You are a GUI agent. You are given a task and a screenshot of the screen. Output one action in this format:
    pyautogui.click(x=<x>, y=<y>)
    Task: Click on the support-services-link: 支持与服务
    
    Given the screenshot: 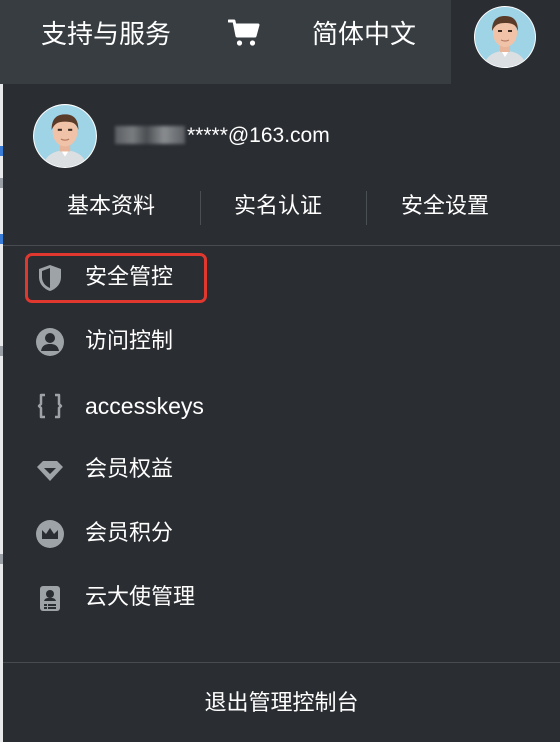 What is the action you would take?
    pyautogui.click(x=106, y=35)
    